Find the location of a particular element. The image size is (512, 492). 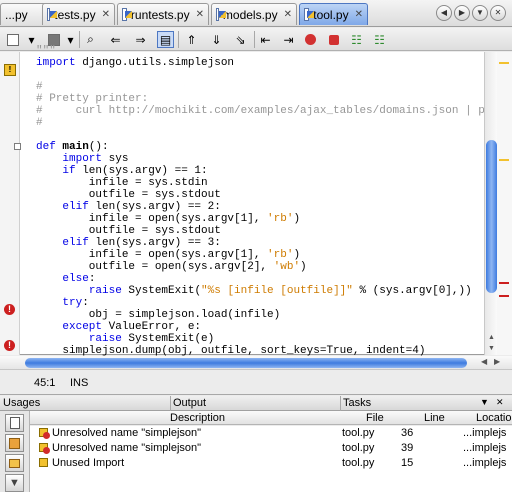

scroll-right-icon: ▶ is located at coordinates (497, 361).